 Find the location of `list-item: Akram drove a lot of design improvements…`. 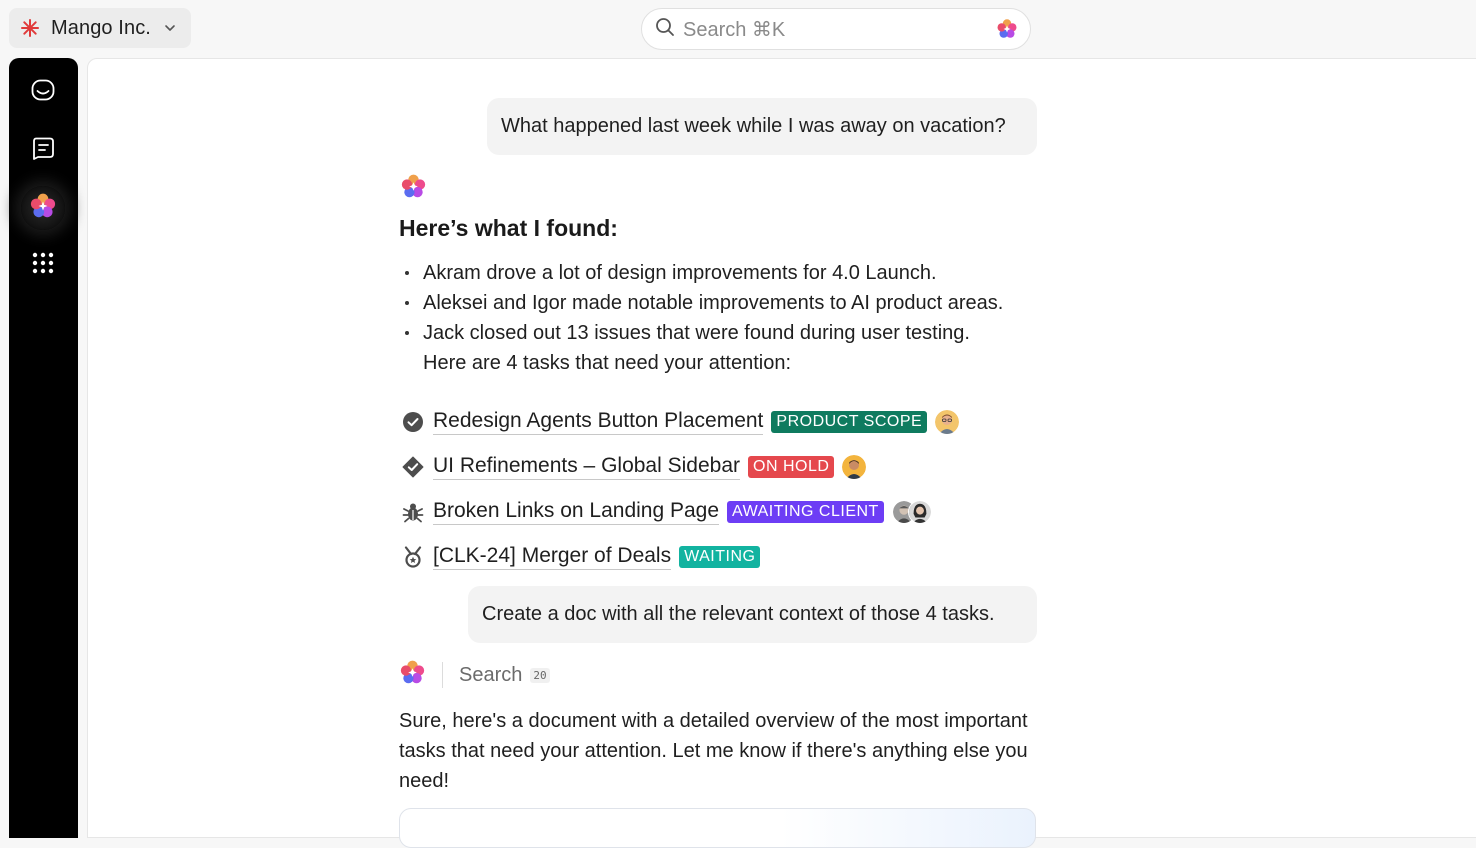

list-item: Akram drove a lot of design improvements… is located at coordinates (729, 273).